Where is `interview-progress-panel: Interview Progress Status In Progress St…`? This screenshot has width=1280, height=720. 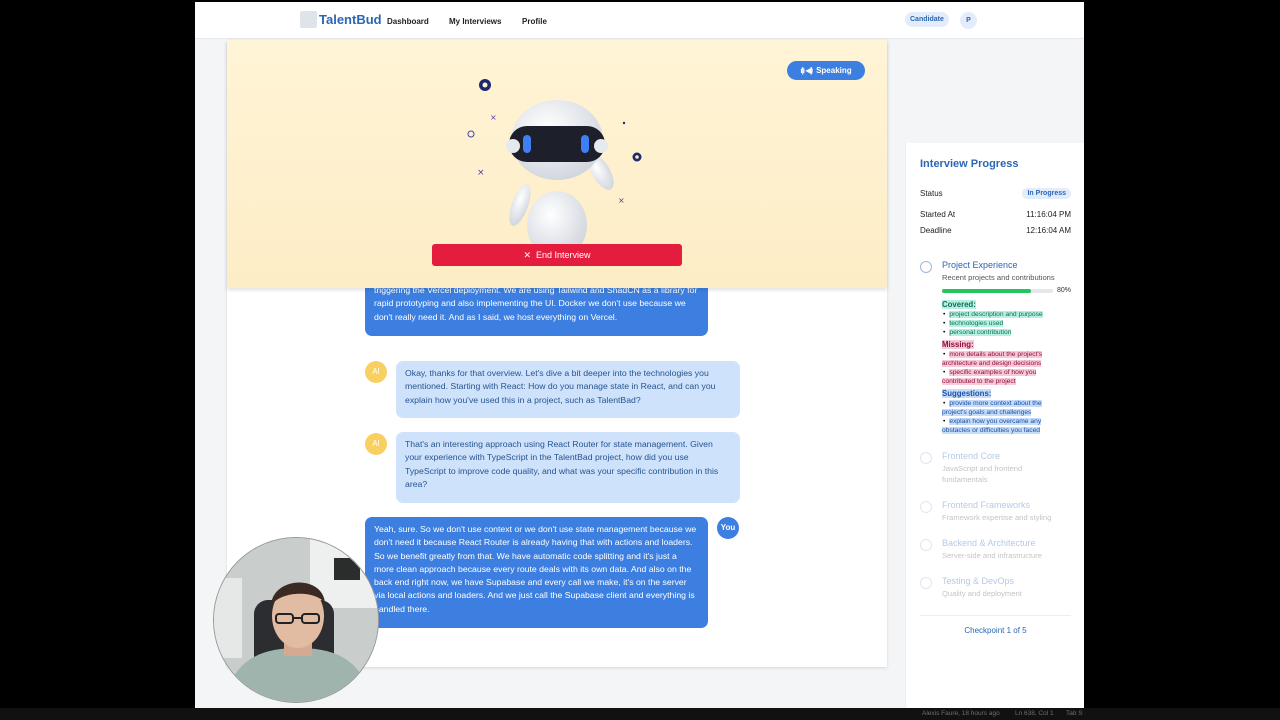 interview-progress-panel: Interview Progress Status In Progress St… is located at coordinates (994, 425).